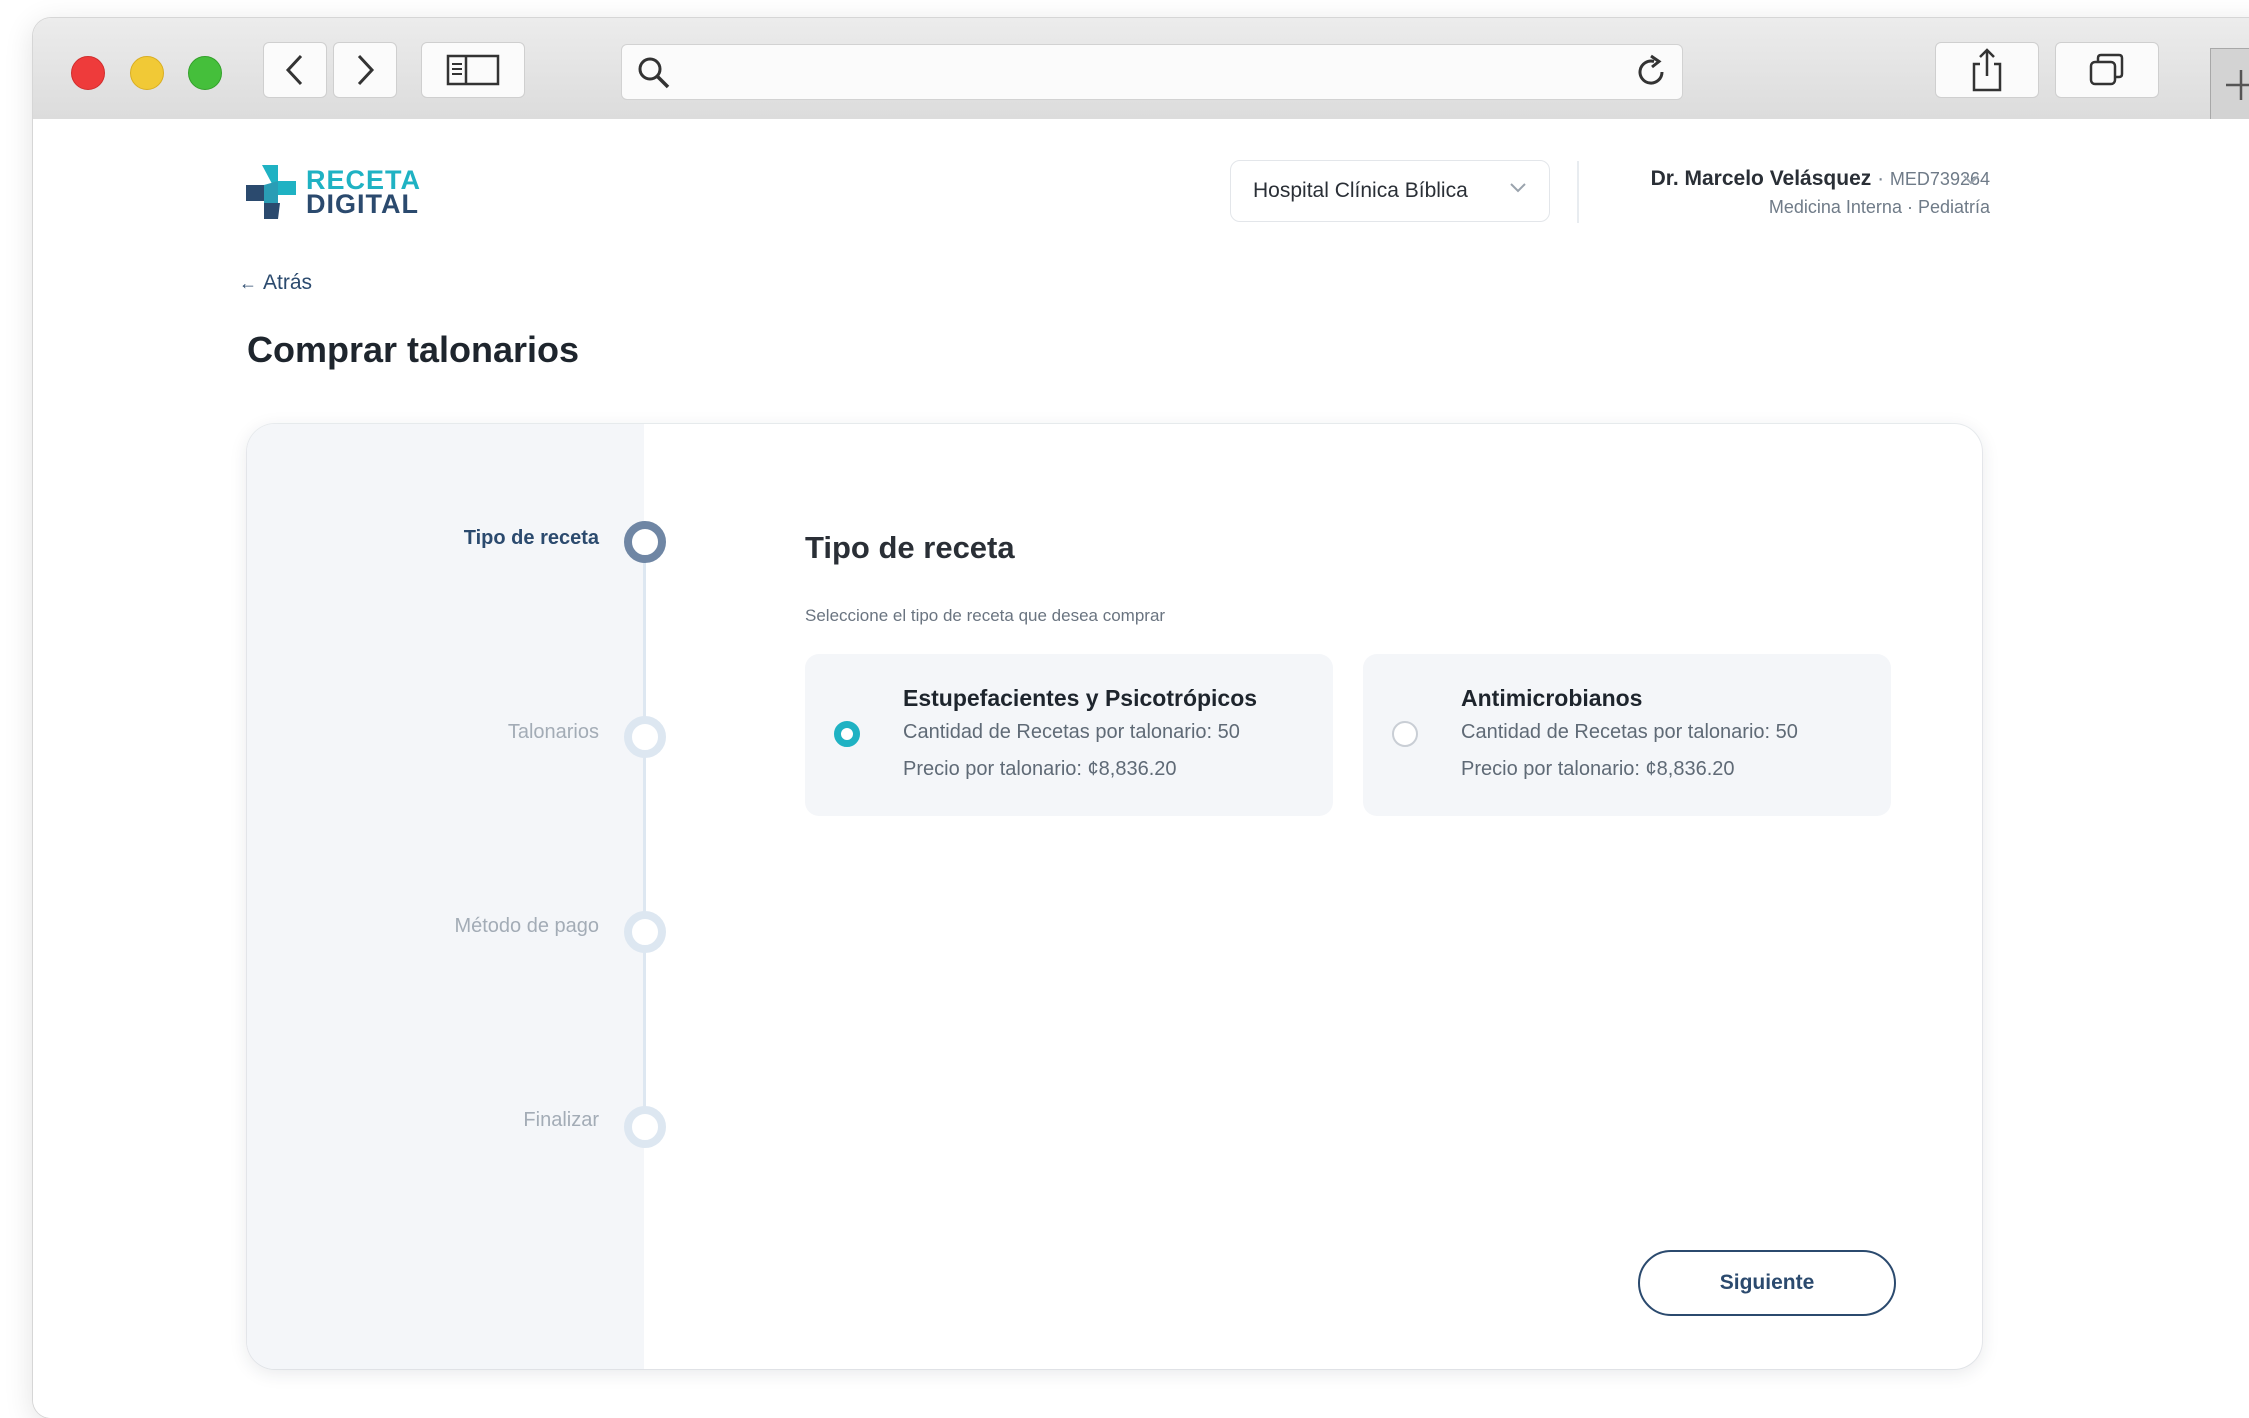 This screenshot has height=1418, width=2249. What do you see at coordinates (1971, 180) in the screenshot?
I see `user-menu-chevron-icon` at bounding box center [1971, 180].